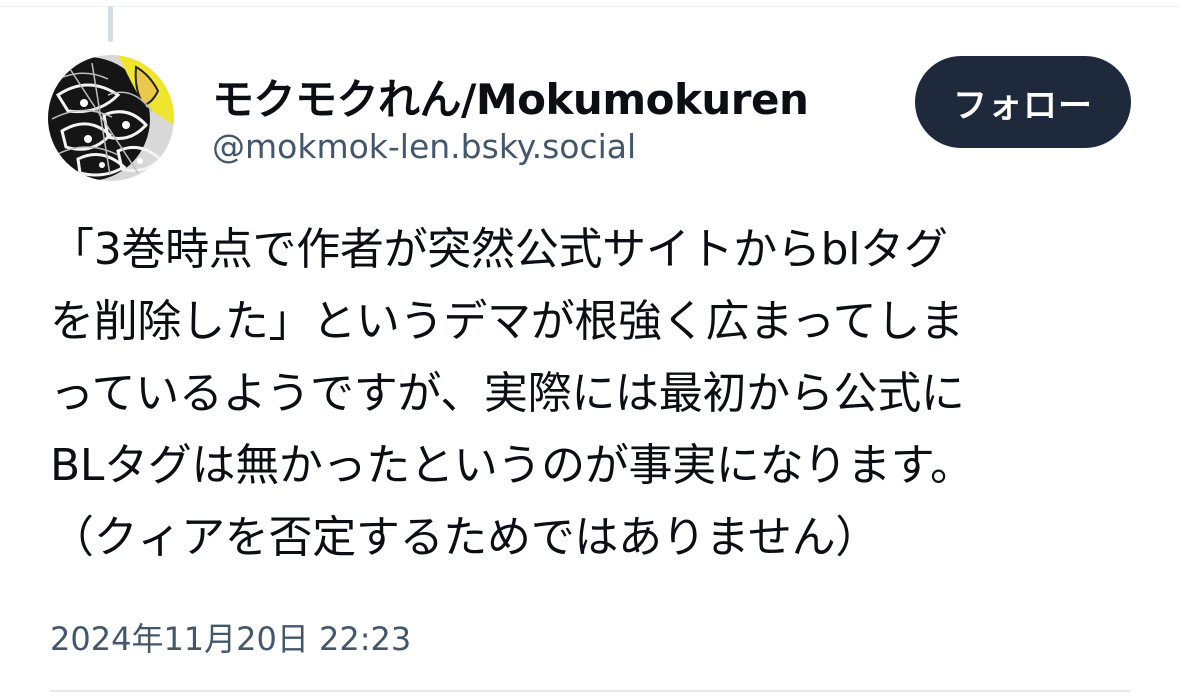 Image resolution: width=1179 pixels, height=699 pixels. I want to click on author-handle: @mokmok-len.bsky.social, so click(424, 146).